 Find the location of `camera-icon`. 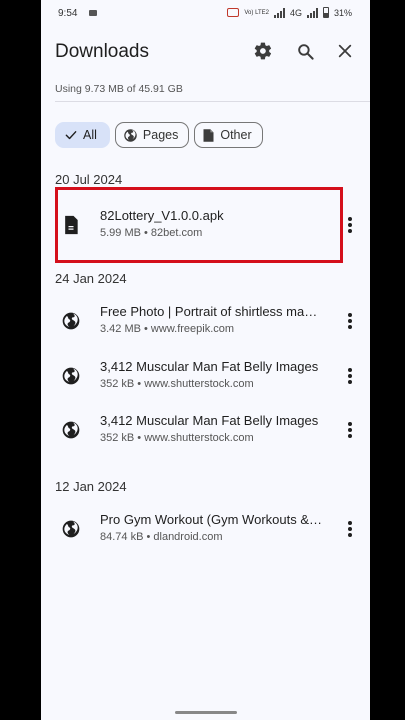

camera-icon is located at coordinates (93, 13).